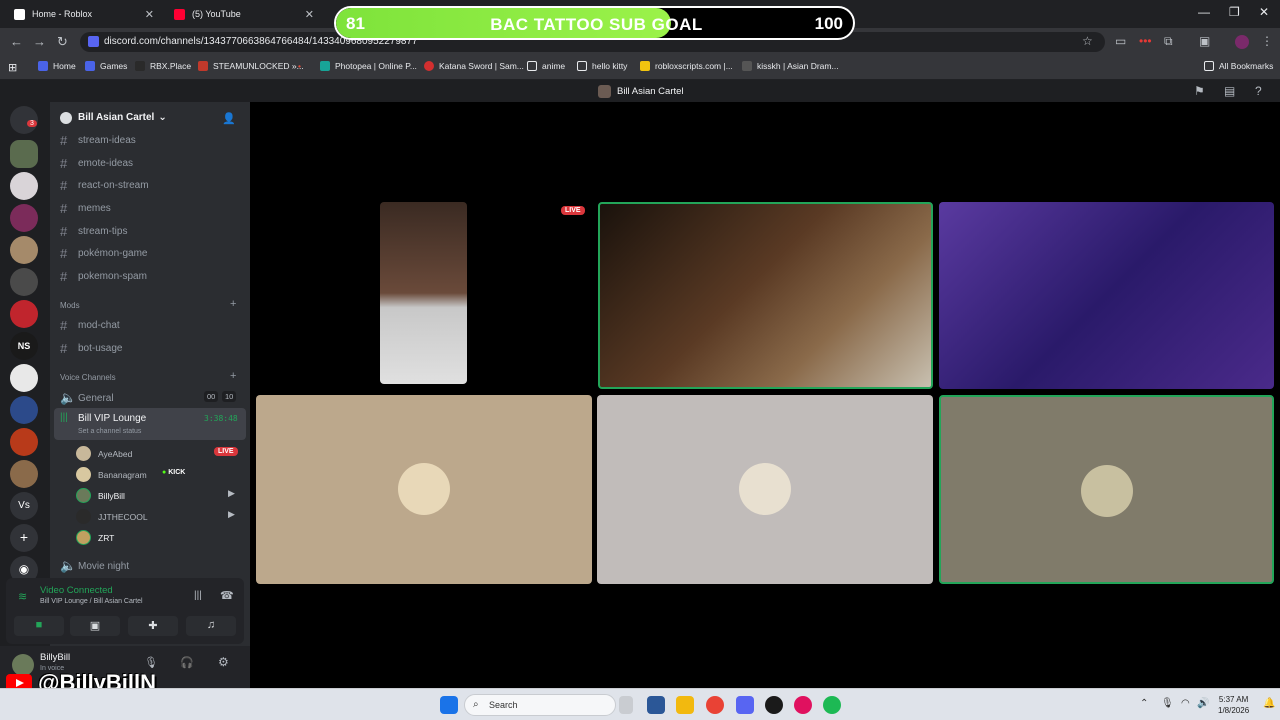 This screenshot has height=720, width=1280. I want to click on flag-icon: ⚑, so click(1199, 91).